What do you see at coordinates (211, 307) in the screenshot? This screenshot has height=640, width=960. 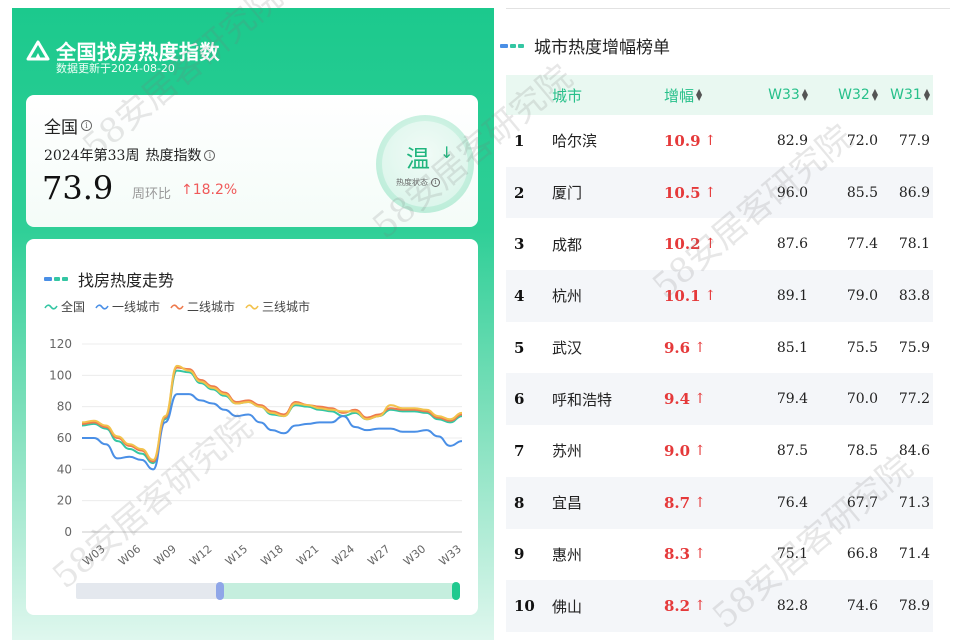 I see `legend-label: 二线城市` at bounding box center [211, 307].